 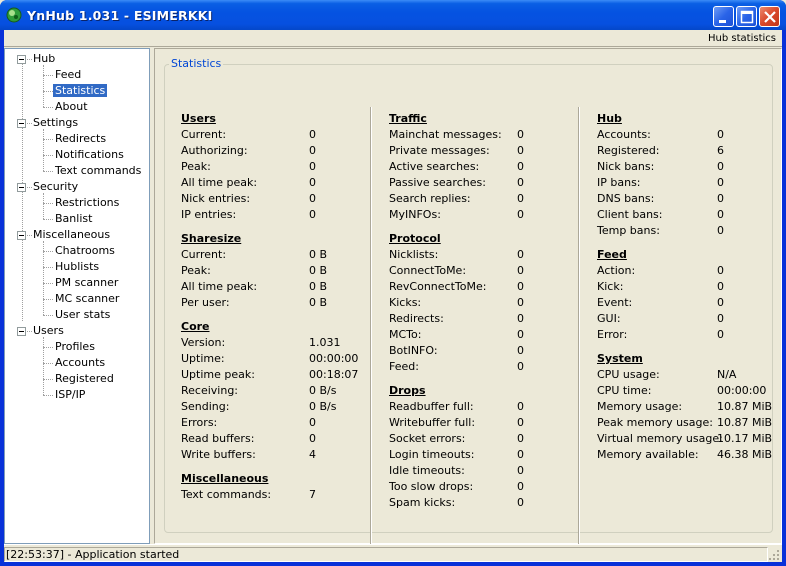 What do you see at coordinates (612, 254) in the screenshot?
I see `section-heading-feed: Feed` at bounding box center [612, 254].